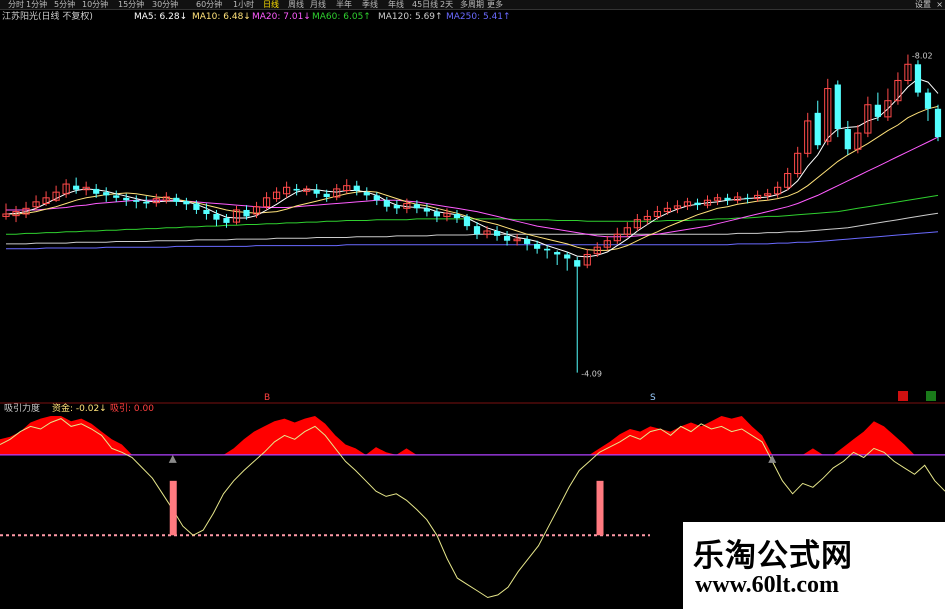  I want to click on watermark-url: www.60lt.com, so click(767, 585).